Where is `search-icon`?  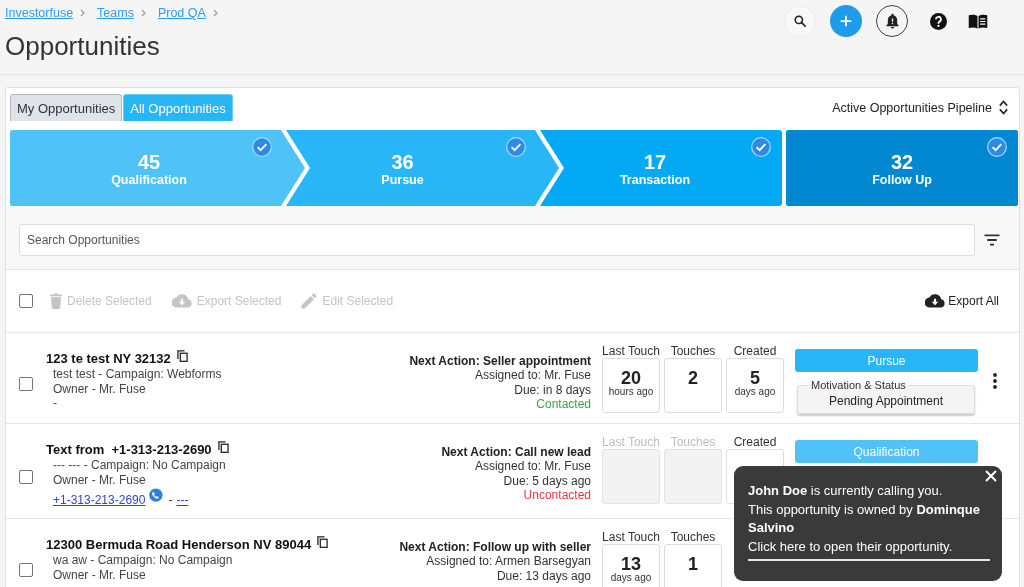 search-icon is located at coordinates (800, 21).